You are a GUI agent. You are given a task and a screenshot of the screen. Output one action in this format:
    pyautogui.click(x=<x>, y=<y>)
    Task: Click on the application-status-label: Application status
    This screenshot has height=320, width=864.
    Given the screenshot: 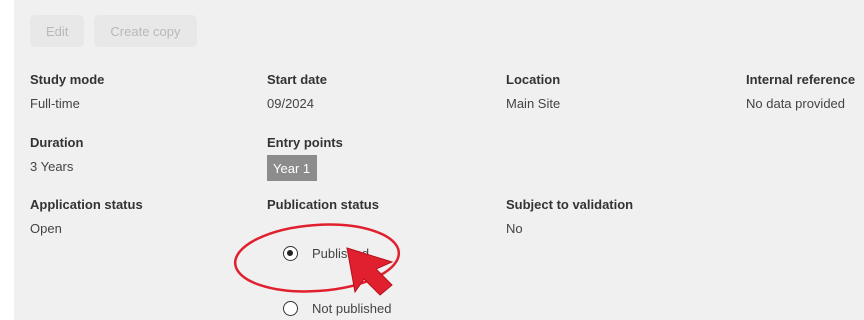 What is the action you would take?
    pyautogui.click(x=86, y=204)
    